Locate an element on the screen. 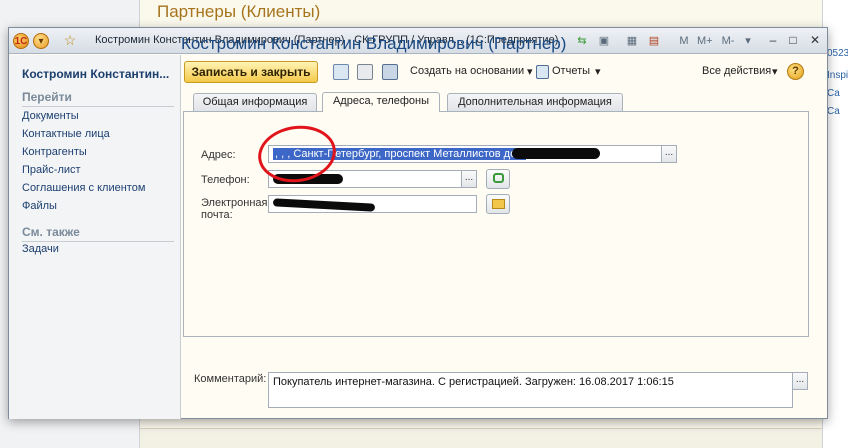  save-and-close-button: Записать и закрыть is located at coordinates (251, 72).